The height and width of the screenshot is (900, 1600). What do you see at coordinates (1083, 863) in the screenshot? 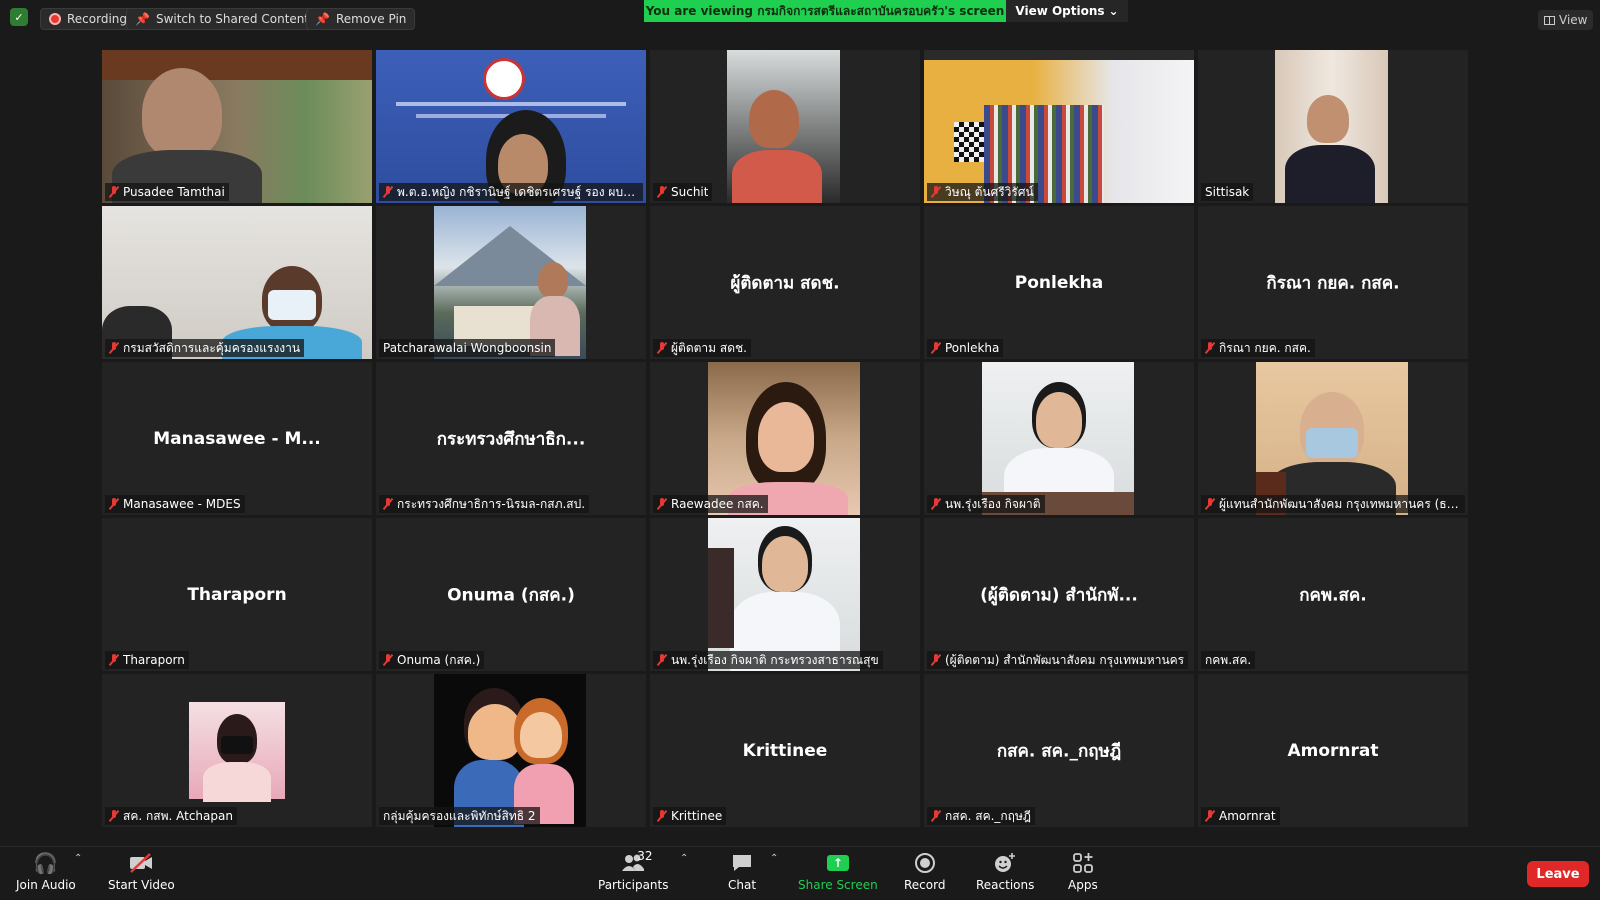
I see `apps-icon` at bounding box center [1083, 863].